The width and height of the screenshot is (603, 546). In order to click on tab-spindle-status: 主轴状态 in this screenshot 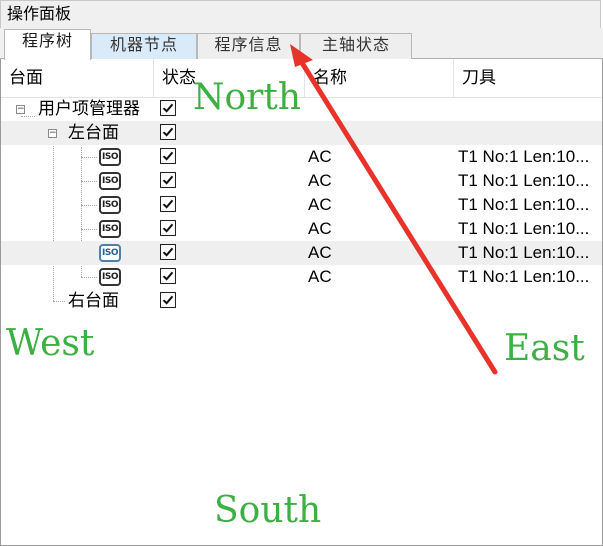, I will do `click(356, 46)`.